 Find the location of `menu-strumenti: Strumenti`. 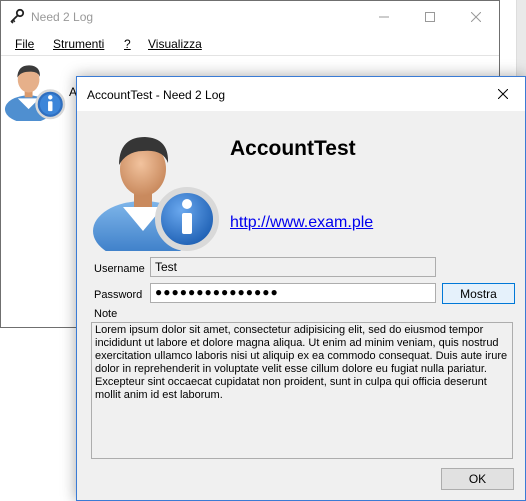

menu-strumenti: Strumenti is located at coordinates (78, 44).